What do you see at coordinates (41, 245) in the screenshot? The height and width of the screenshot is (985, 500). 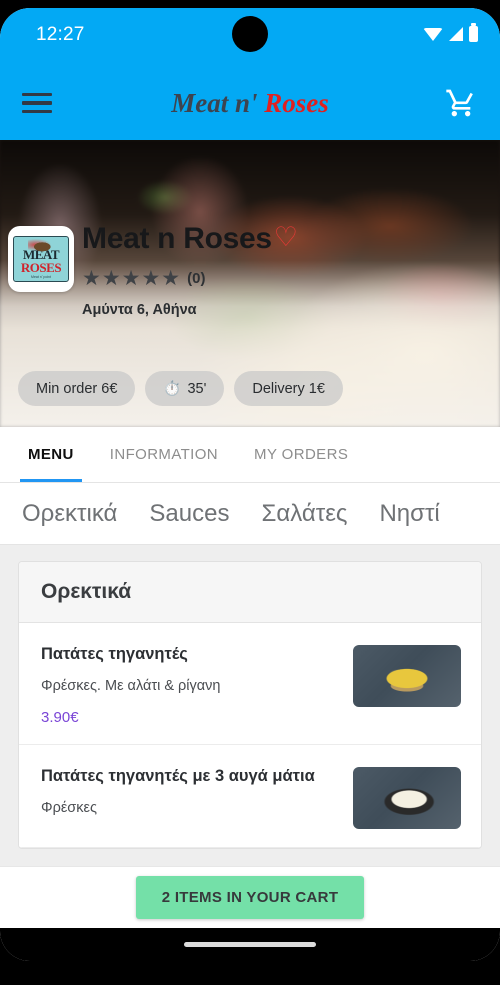 I see `bull-illustration-icon` at bounding box center [41, 245].